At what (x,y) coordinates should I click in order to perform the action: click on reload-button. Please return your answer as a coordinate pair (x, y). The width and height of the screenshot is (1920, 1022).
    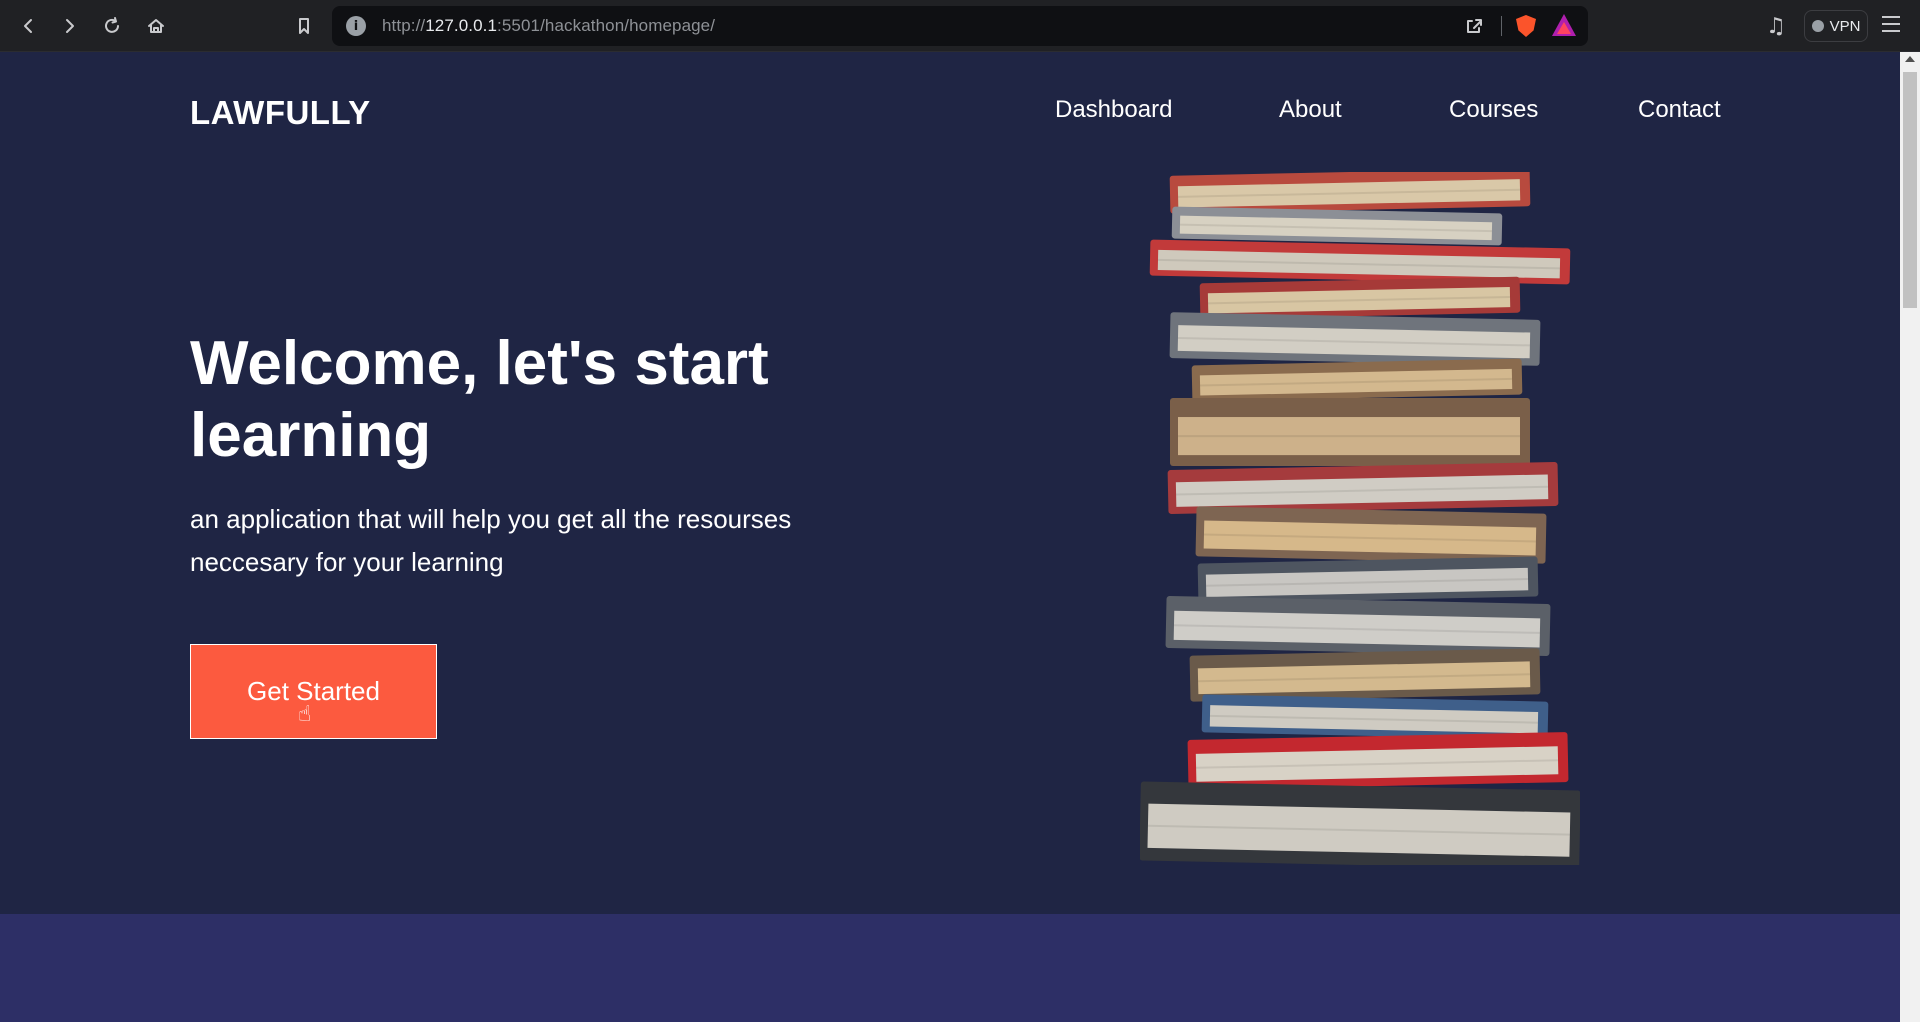
    Looking at the image, I should click on (112, 26).